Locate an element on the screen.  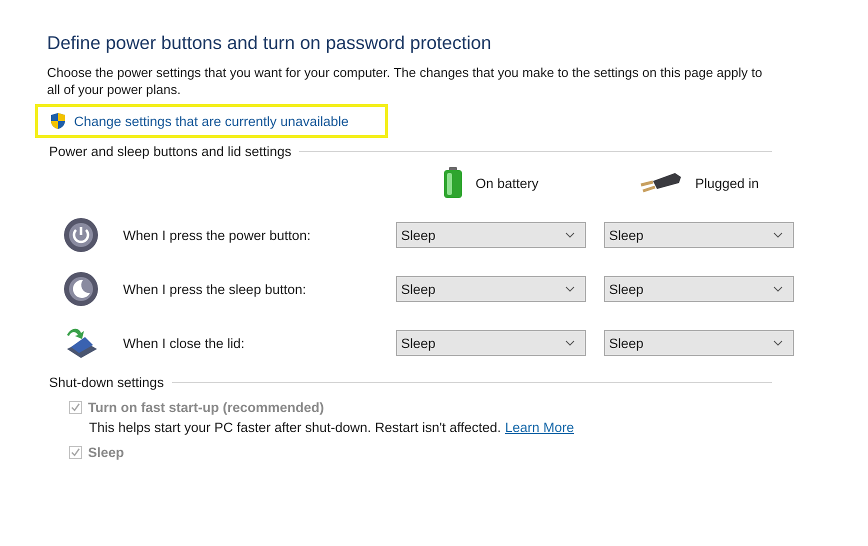
power-icon is located at coordinates (81, 235).